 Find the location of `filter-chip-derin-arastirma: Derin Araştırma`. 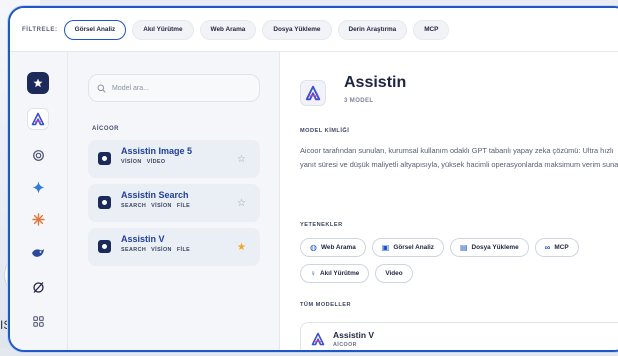

filter-chip-derin-arastirma: Derin Araştırma is located at coordinates (372, 29).